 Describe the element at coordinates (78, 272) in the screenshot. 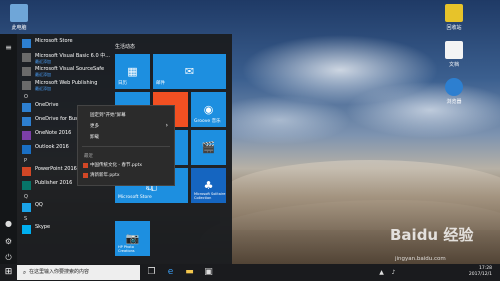

I see `search-box: 在这里输入你要搜索的内容` at that location.